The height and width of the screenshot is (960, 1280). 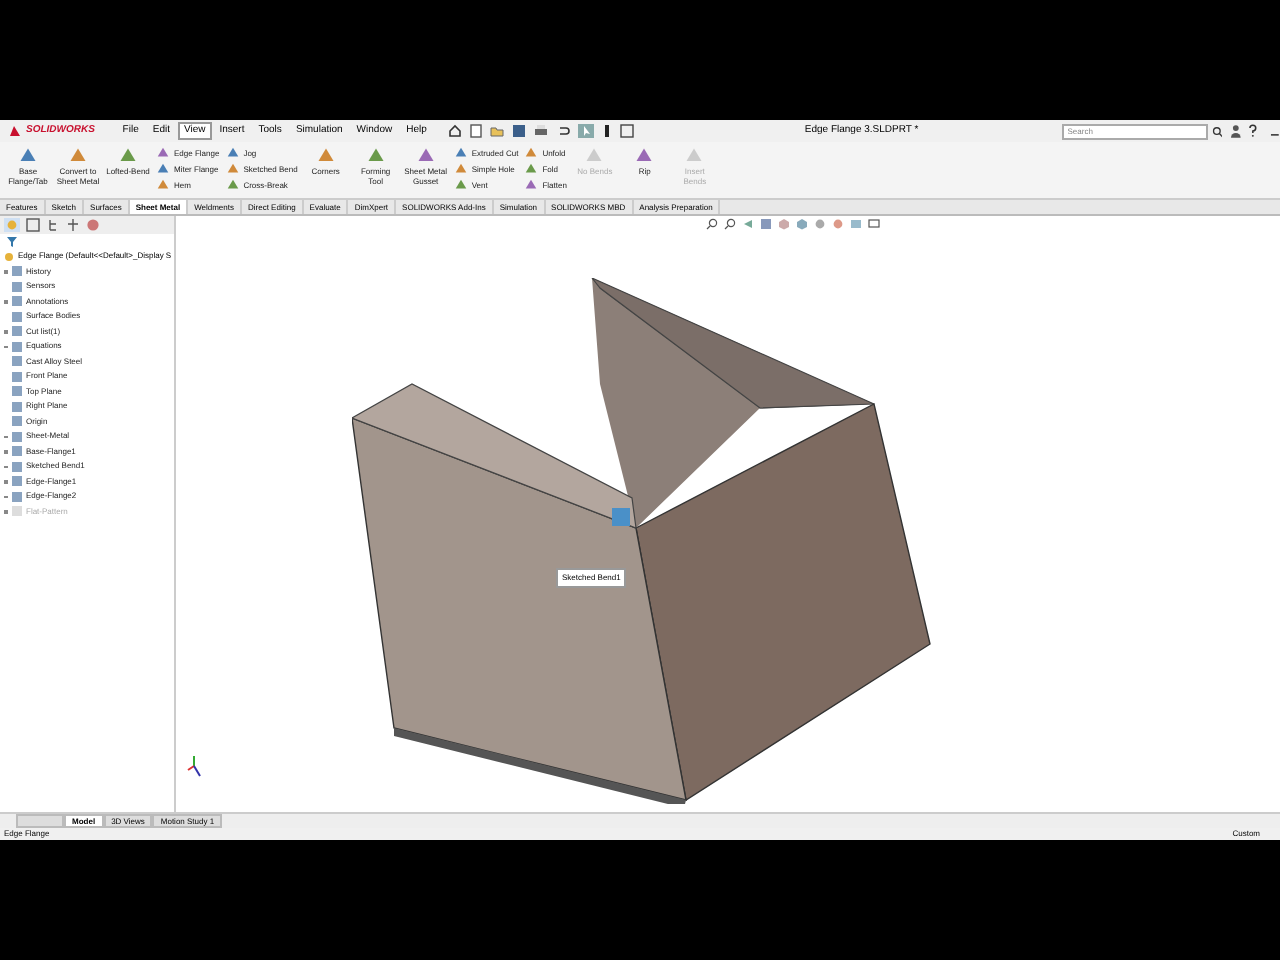 What do you see at coordinates (1236, 131) in the screenshot?
I see `user-icon` at bounding box center [1236, 131].